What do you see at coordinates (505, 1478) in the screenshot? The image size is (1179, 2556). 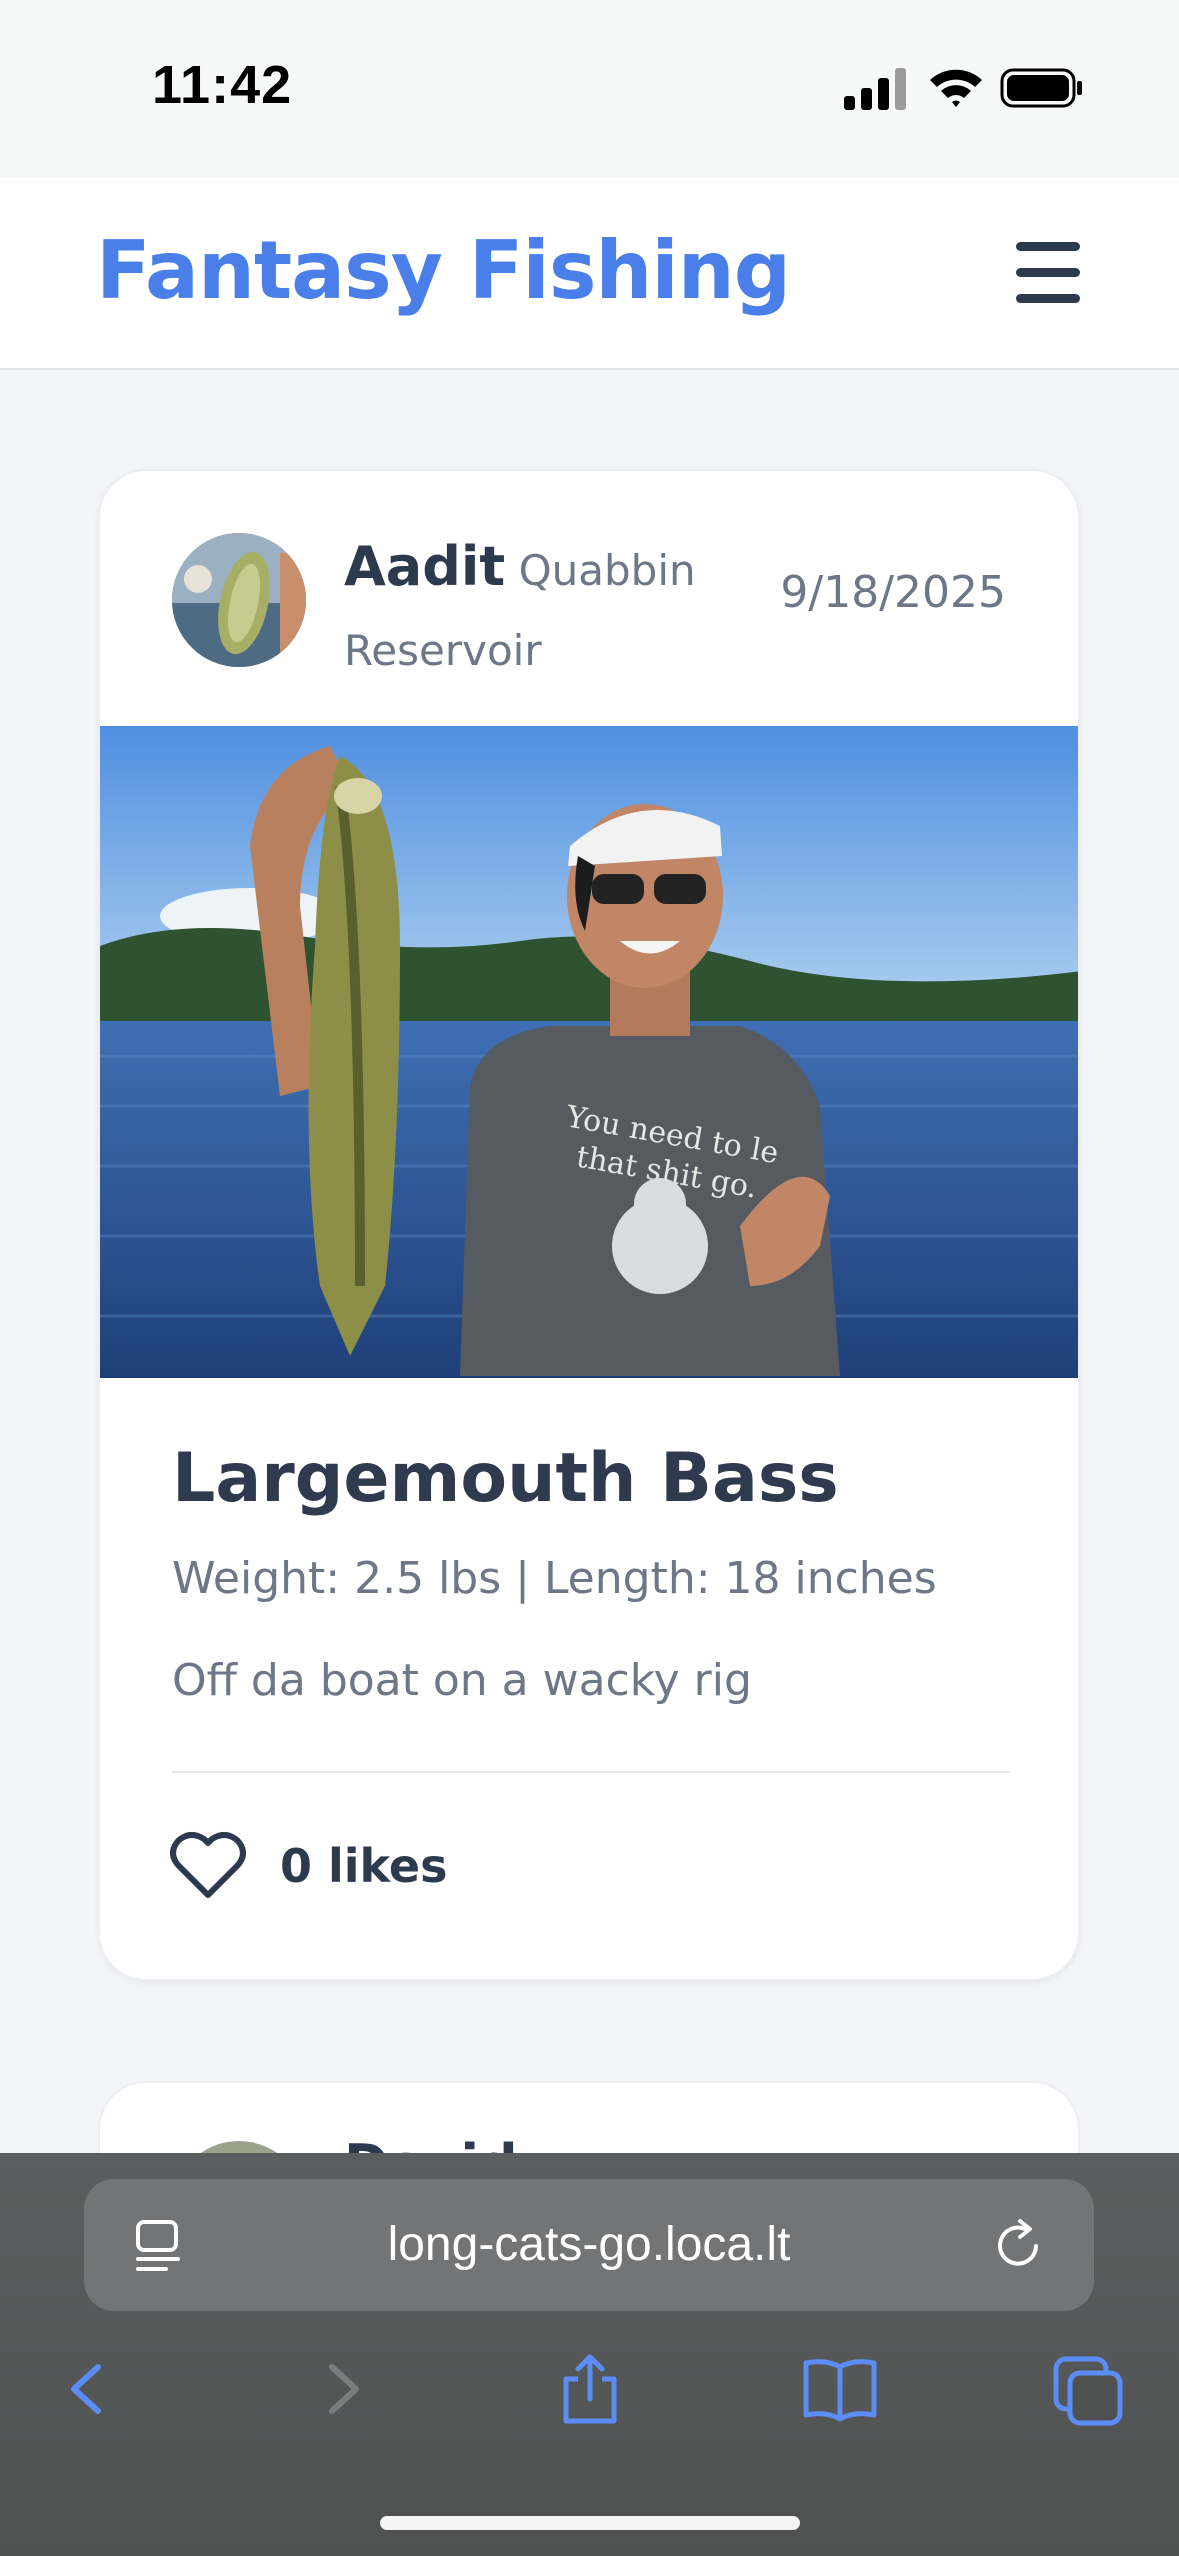 I see `catch-species: Largemouth Bass` at bounding box center [505, 1478].